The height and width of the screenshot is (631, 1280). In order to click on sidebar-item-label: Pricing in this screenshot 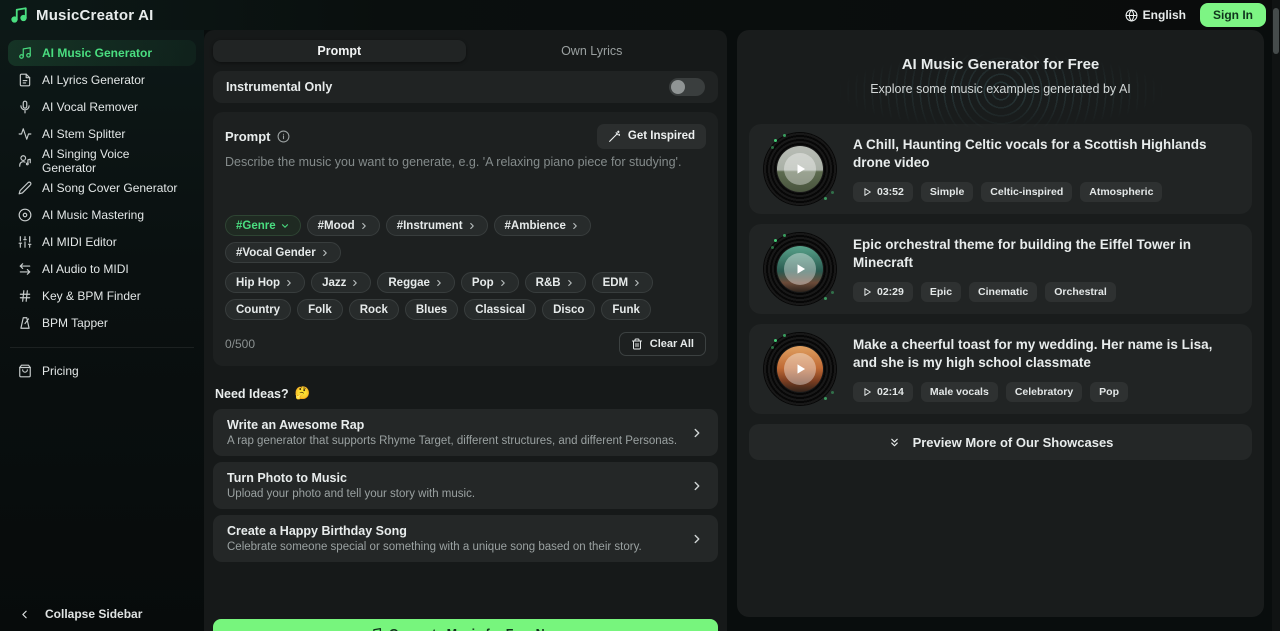, I will do `click(60, 371)`.